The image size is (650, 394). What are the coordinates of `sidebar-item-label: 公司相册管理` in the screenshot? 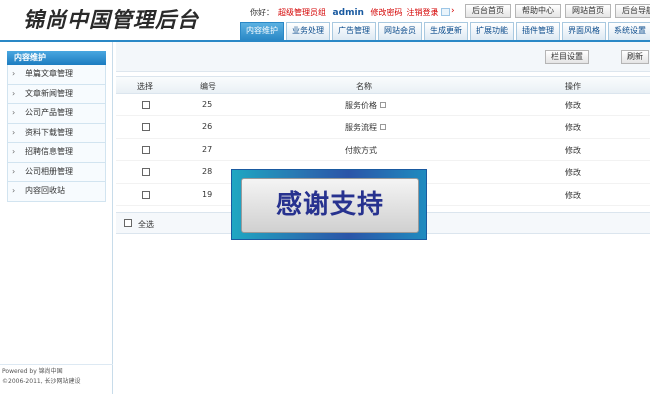 It's located at (49, 171).